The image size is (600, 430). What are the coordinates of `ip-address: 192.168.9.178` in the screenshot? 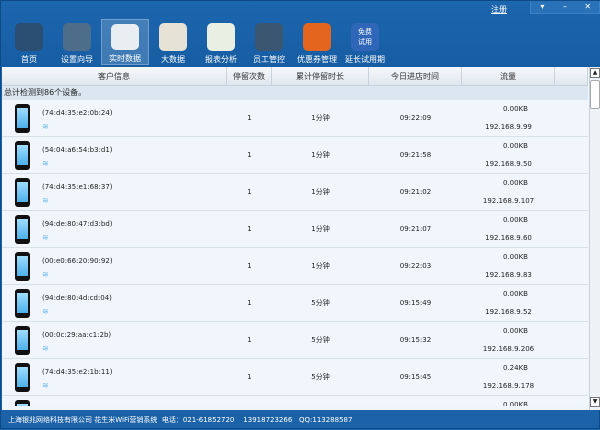 It's located at (508, 386).